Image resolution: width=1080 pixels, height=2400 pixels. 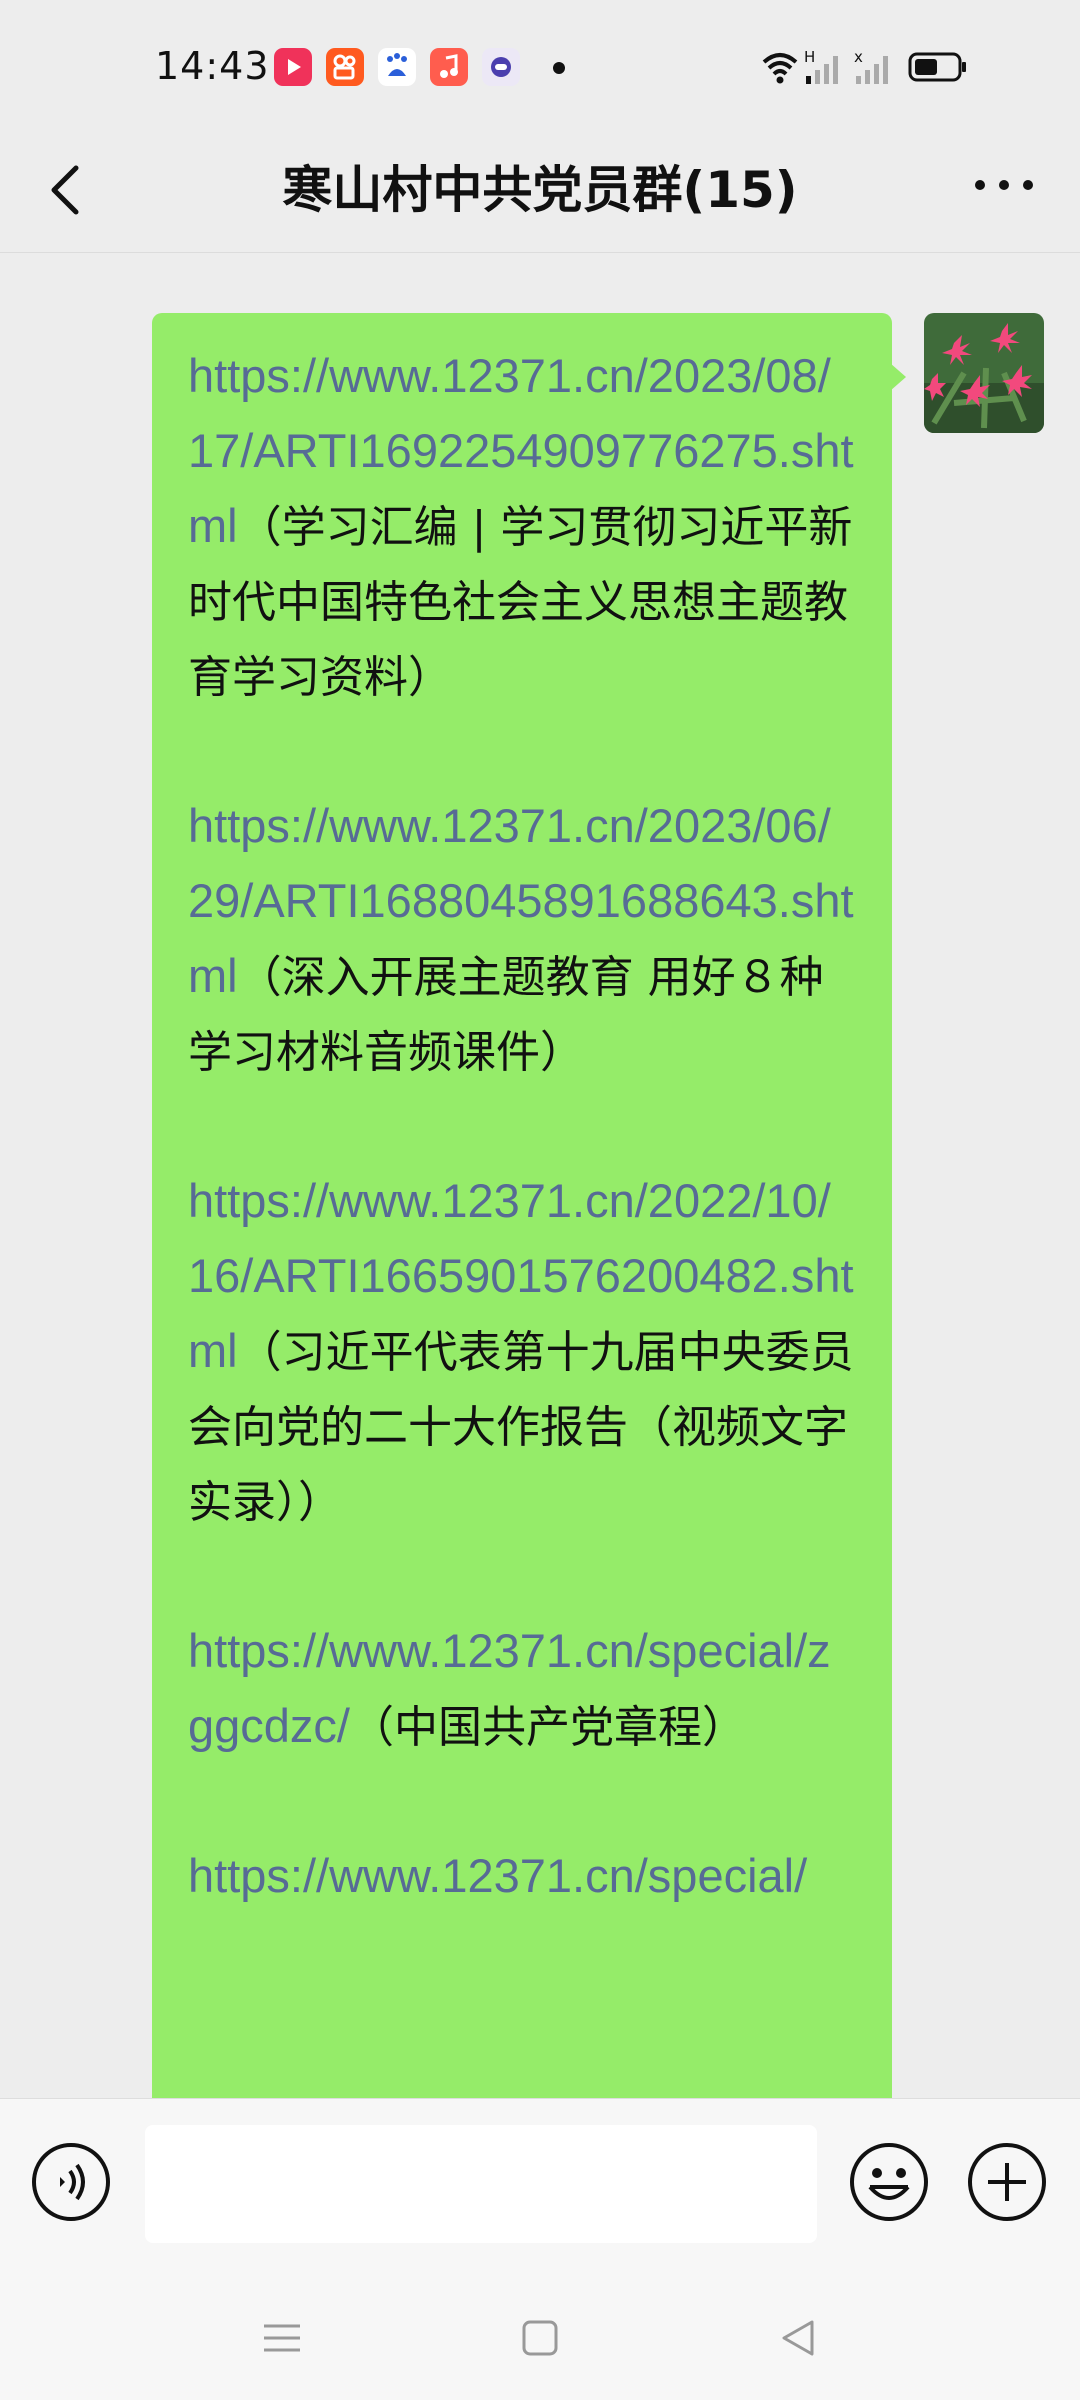 I want to click on kuaishou-icon, so click(x=345, y=67).